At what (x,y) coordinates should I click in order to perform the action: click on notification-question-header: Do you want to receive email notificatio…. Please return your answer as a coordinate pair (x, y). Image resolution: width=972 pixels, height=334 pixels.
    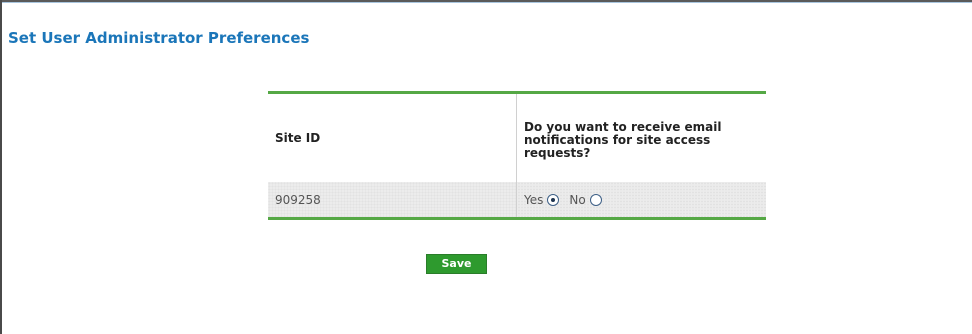
    Looking at the image, I should click on (641, 138).